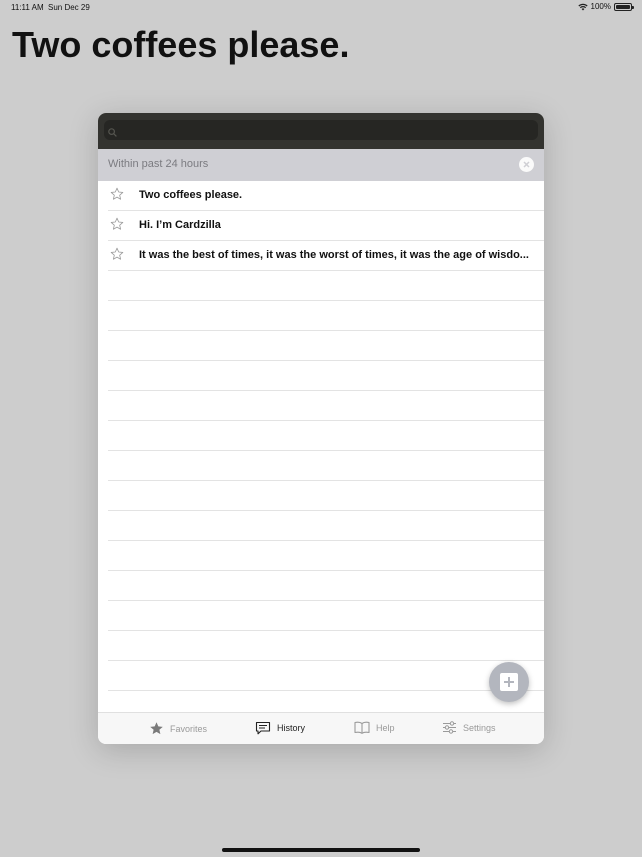 The height and width of the screenshot is (857, 642). What do you see at coordinates (449, 727) in the screenshot?
I see `sliders-icon` at bounding box center [449, 727].